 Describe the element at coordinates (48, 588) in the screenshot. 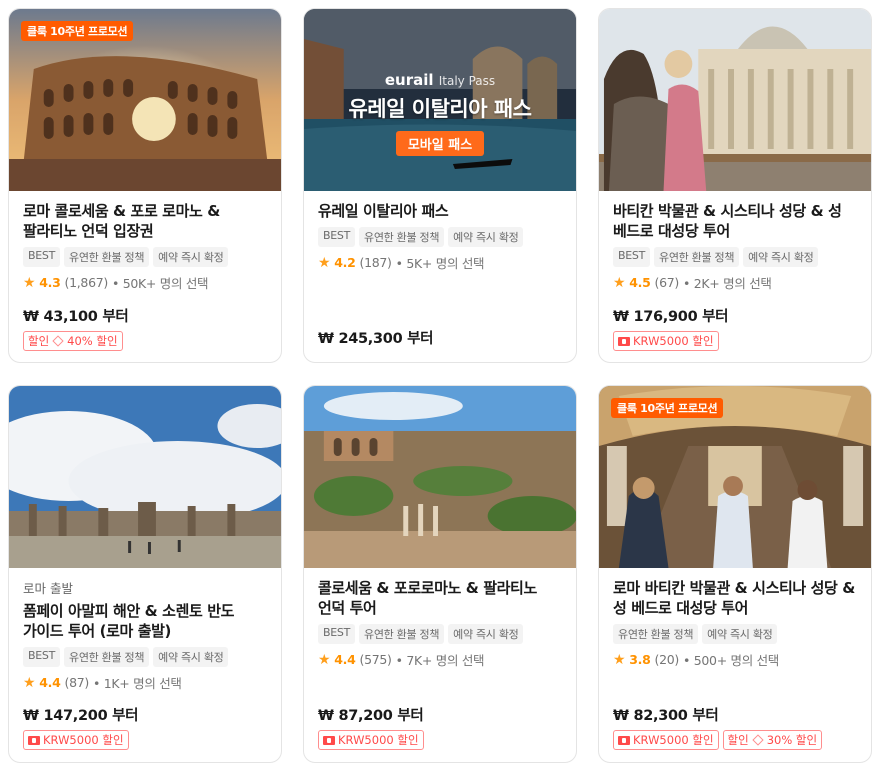

I see `departure-subtitle: 로마 출발` at that location.